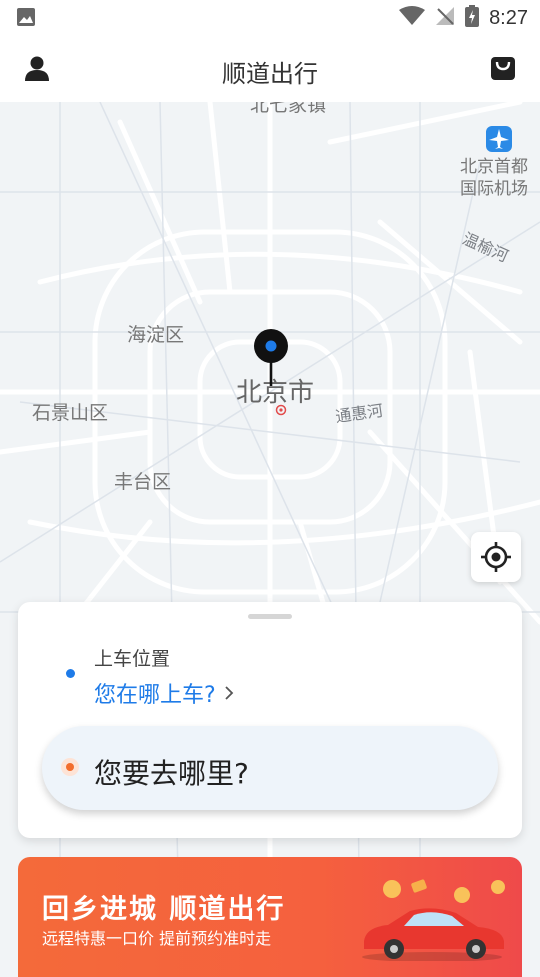  What do you see at coordinates (26, 19) in the screenshot?
I see `image-notification-icon` at bounding box center [26, 19].